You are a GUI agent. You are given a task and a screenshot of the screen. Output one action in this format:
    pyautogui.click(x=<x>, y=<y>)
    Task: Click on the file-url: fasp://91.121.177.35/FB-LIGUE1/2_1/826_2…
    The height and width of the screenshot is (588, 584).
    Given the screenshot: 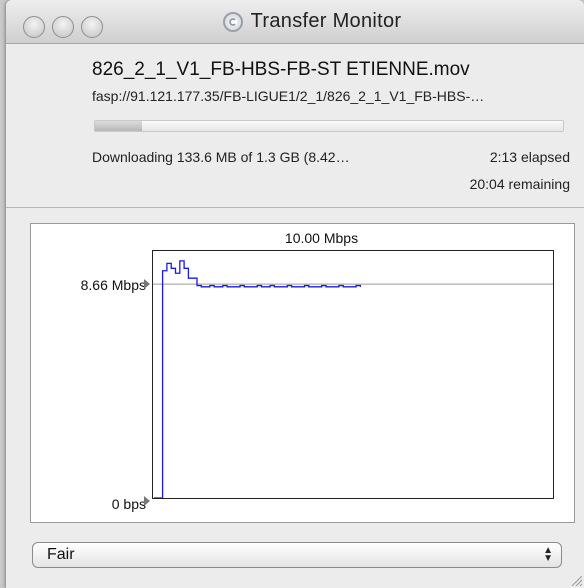 What is the action you would take?
    pyautogui.click(x=288, y=96)
    